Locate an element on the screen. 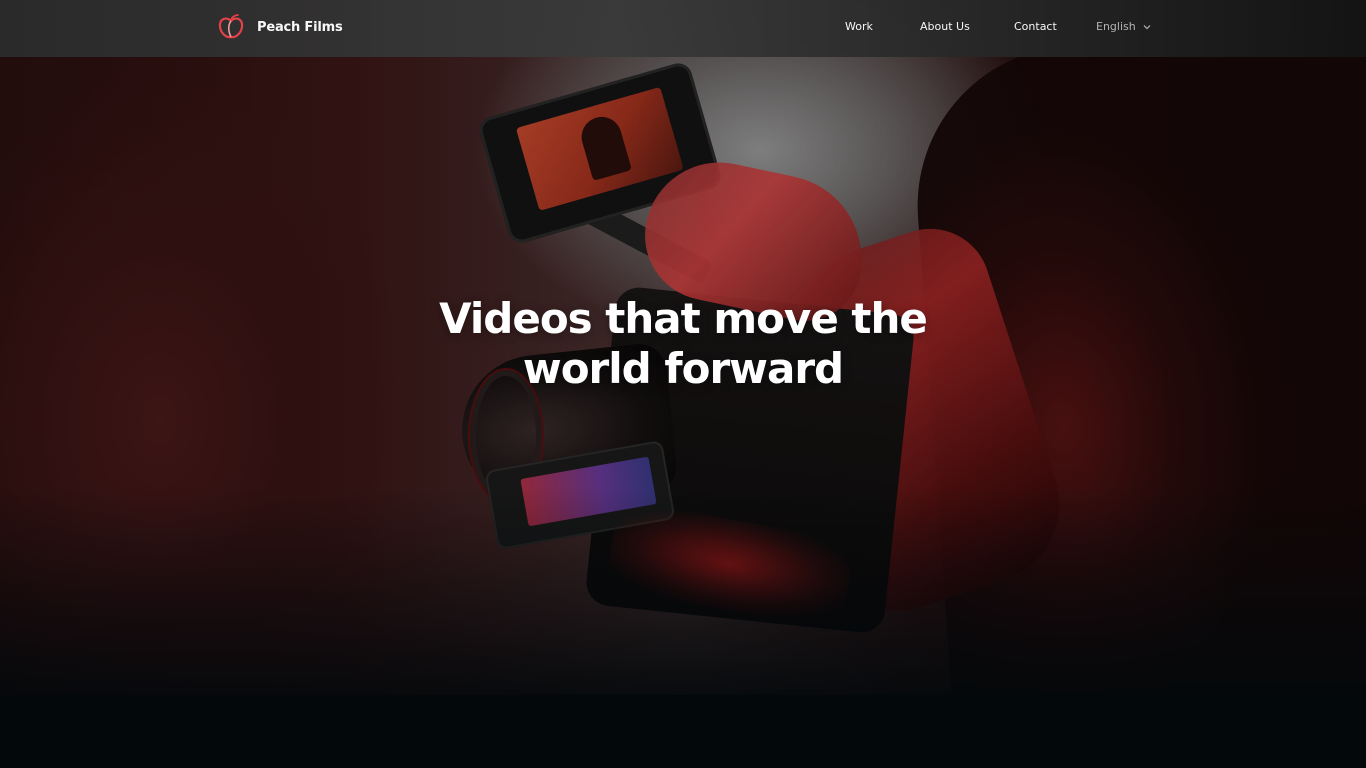 This screenshot has width=1366, height=768. hero-headline: Videos that move the world forward is located at coordinates (683, 344).